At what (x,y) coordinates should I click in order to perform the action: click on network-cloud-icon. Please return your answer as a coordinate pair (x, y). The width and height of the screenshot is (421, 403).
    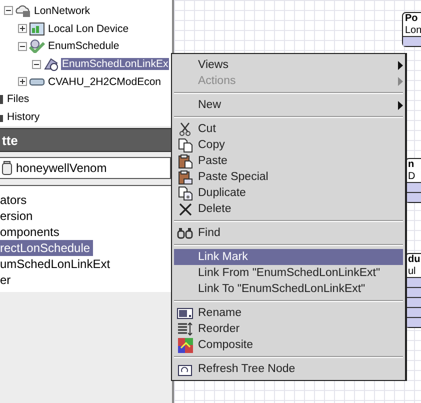
    Looking at the image, I should click on (23, 11).